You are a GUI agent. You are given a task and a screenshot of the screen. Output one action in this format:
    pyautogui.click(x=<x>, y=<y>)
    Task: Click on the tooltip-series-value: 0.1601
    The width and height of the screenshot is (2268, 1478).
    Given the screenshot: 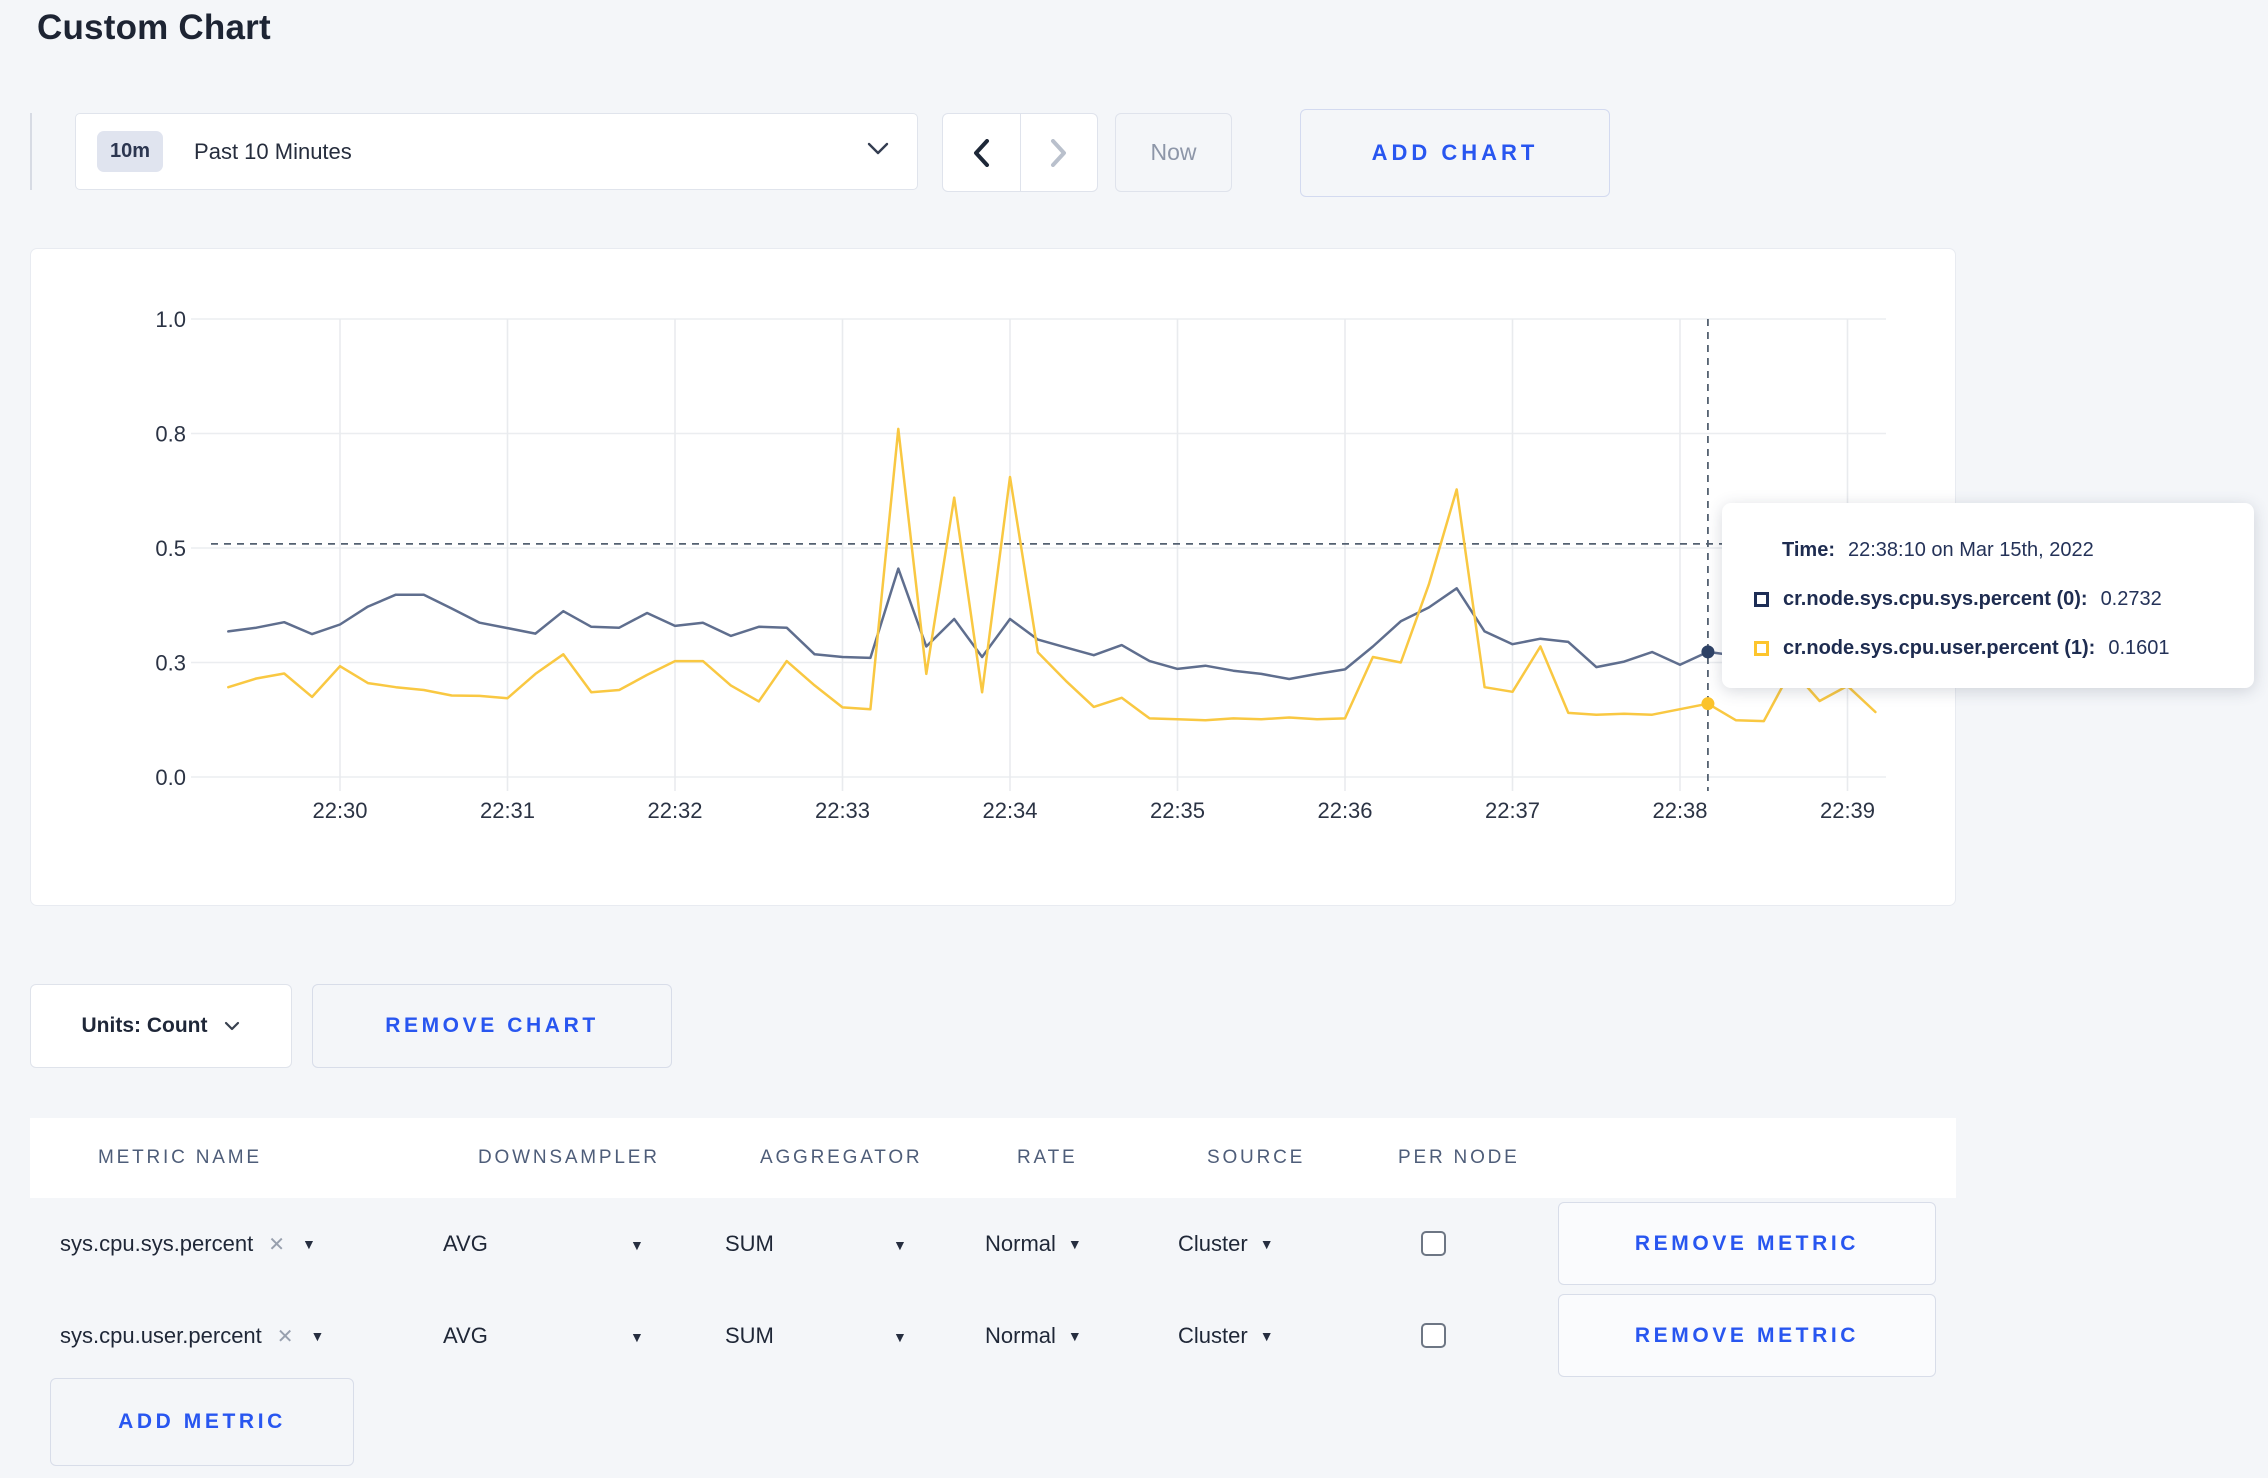 What is the action you would take?
    pyautogui.click(x=2139, y=647)
    